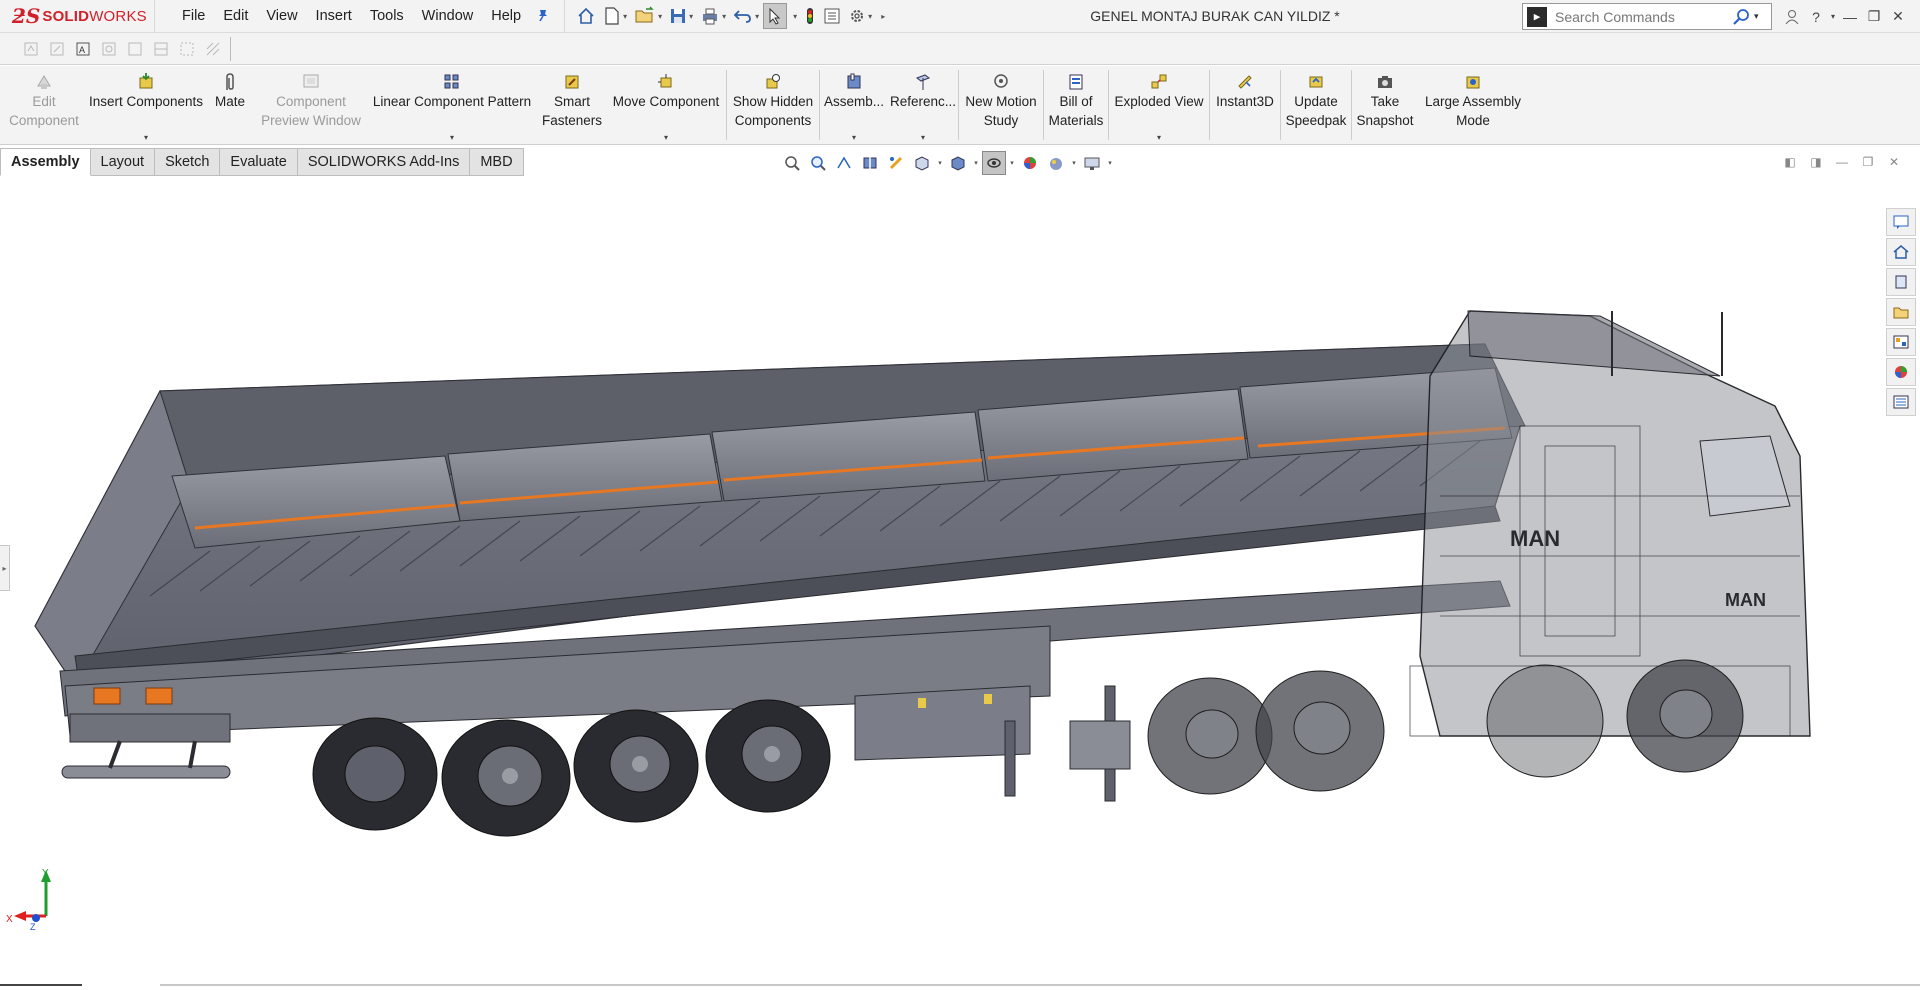  What do you see at coordinates (810, 16) in the screenshot?
I see `rebuild-icon` at bounding box center [810, 16].